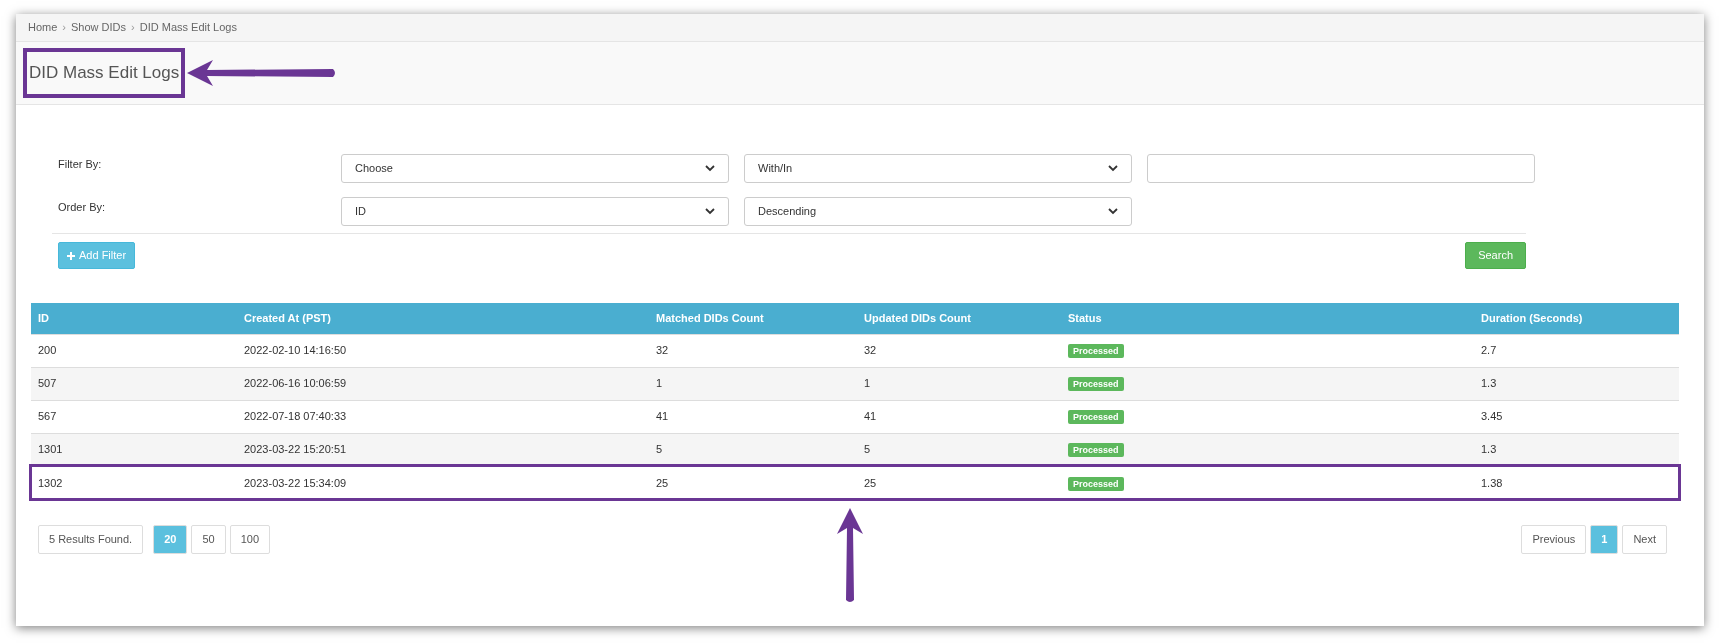 The image size is (1720, 644). What do you see at coordinates (80, 164) in the screenshot?
I see `filter-label: Filter By:` at bounding box center [80, 164].